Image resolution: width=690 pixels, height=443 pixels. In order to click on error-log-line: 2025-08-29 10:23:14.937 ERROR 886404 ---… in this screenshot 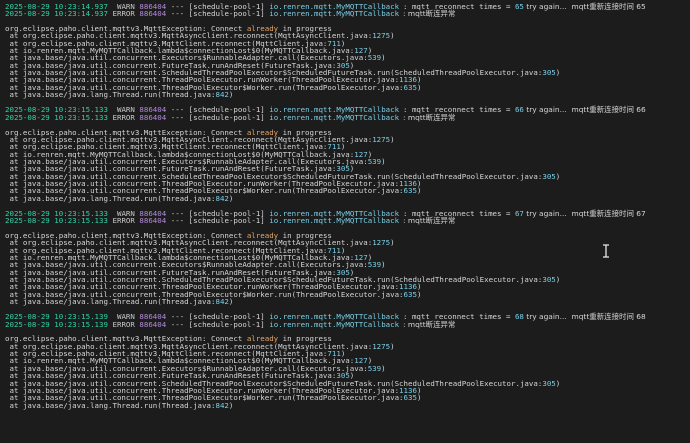, I will do `click(347, 13)`.